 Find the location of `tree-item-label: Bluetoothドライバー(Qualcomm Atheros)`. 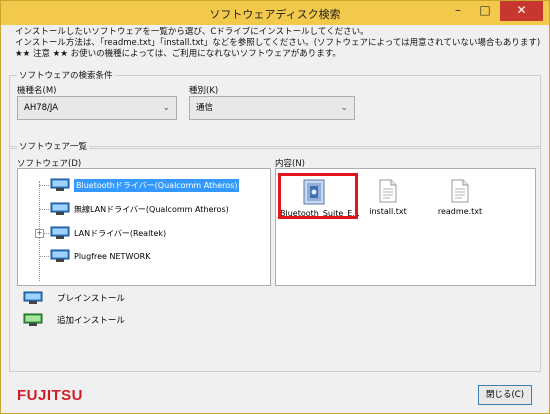

tree-item-label: Bluetoothドライバー(Qualcomm Atheros) is located at coordinates (157, 185).